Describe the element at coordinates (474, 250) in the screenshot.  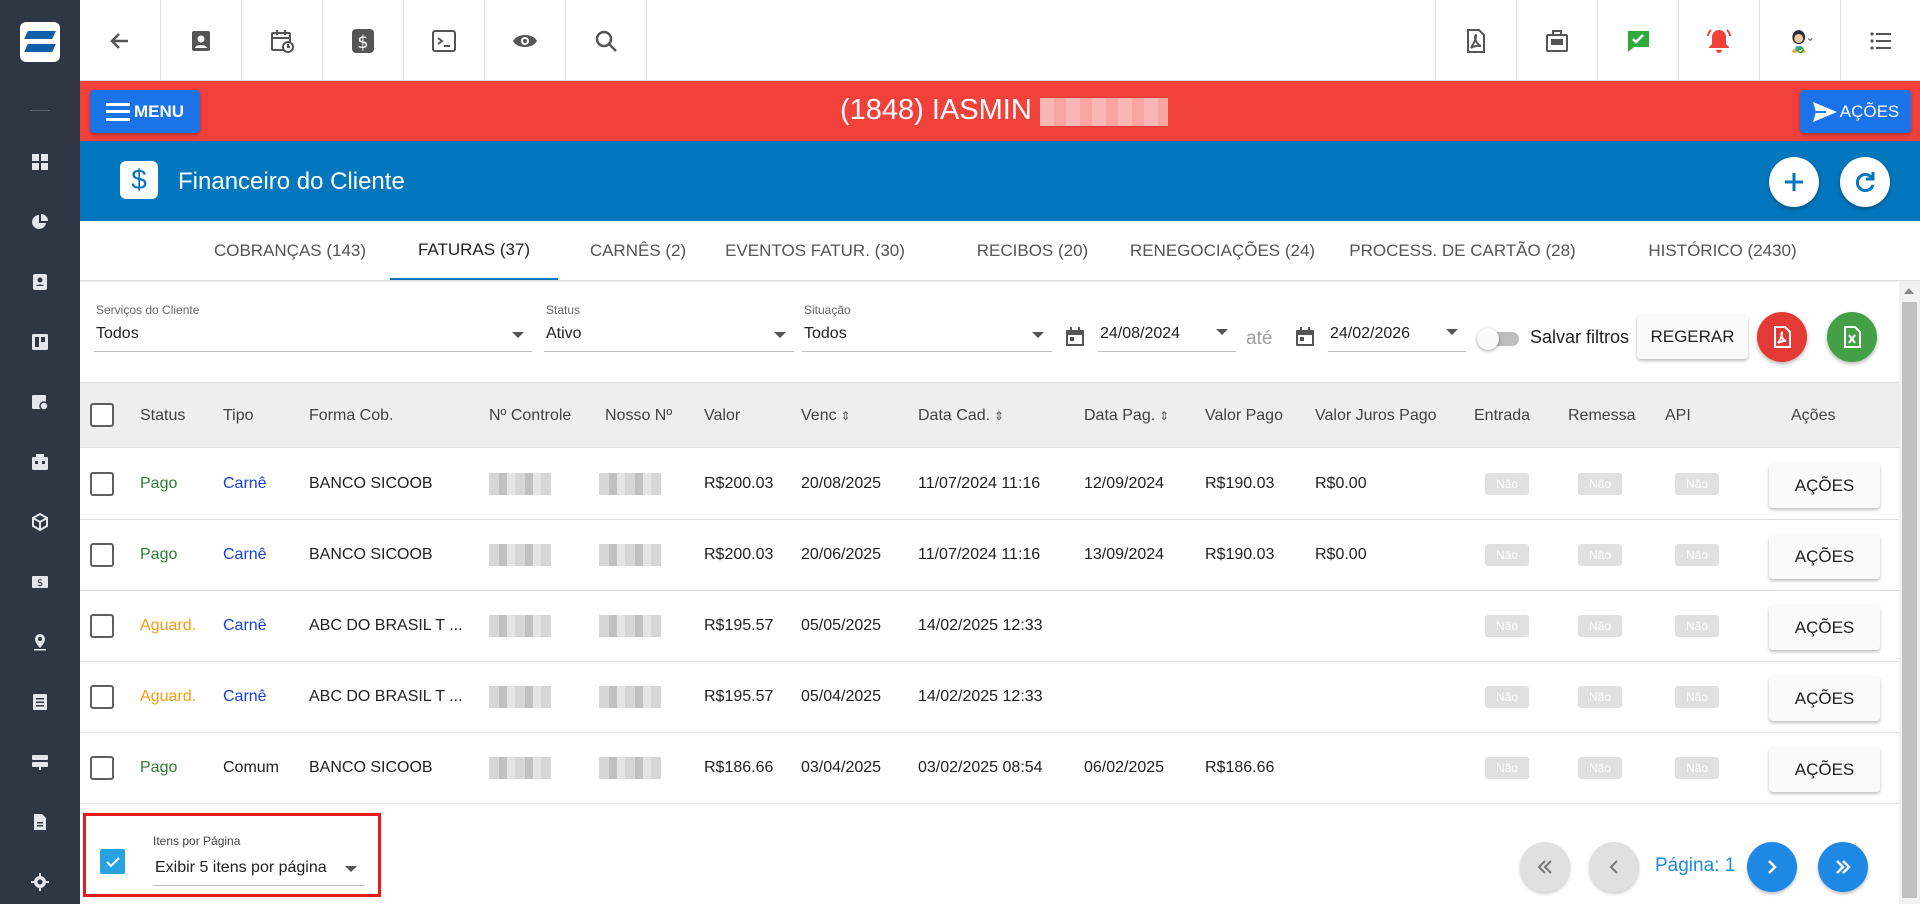
I see `tab-faturas: FATURAS (37)` at that location.